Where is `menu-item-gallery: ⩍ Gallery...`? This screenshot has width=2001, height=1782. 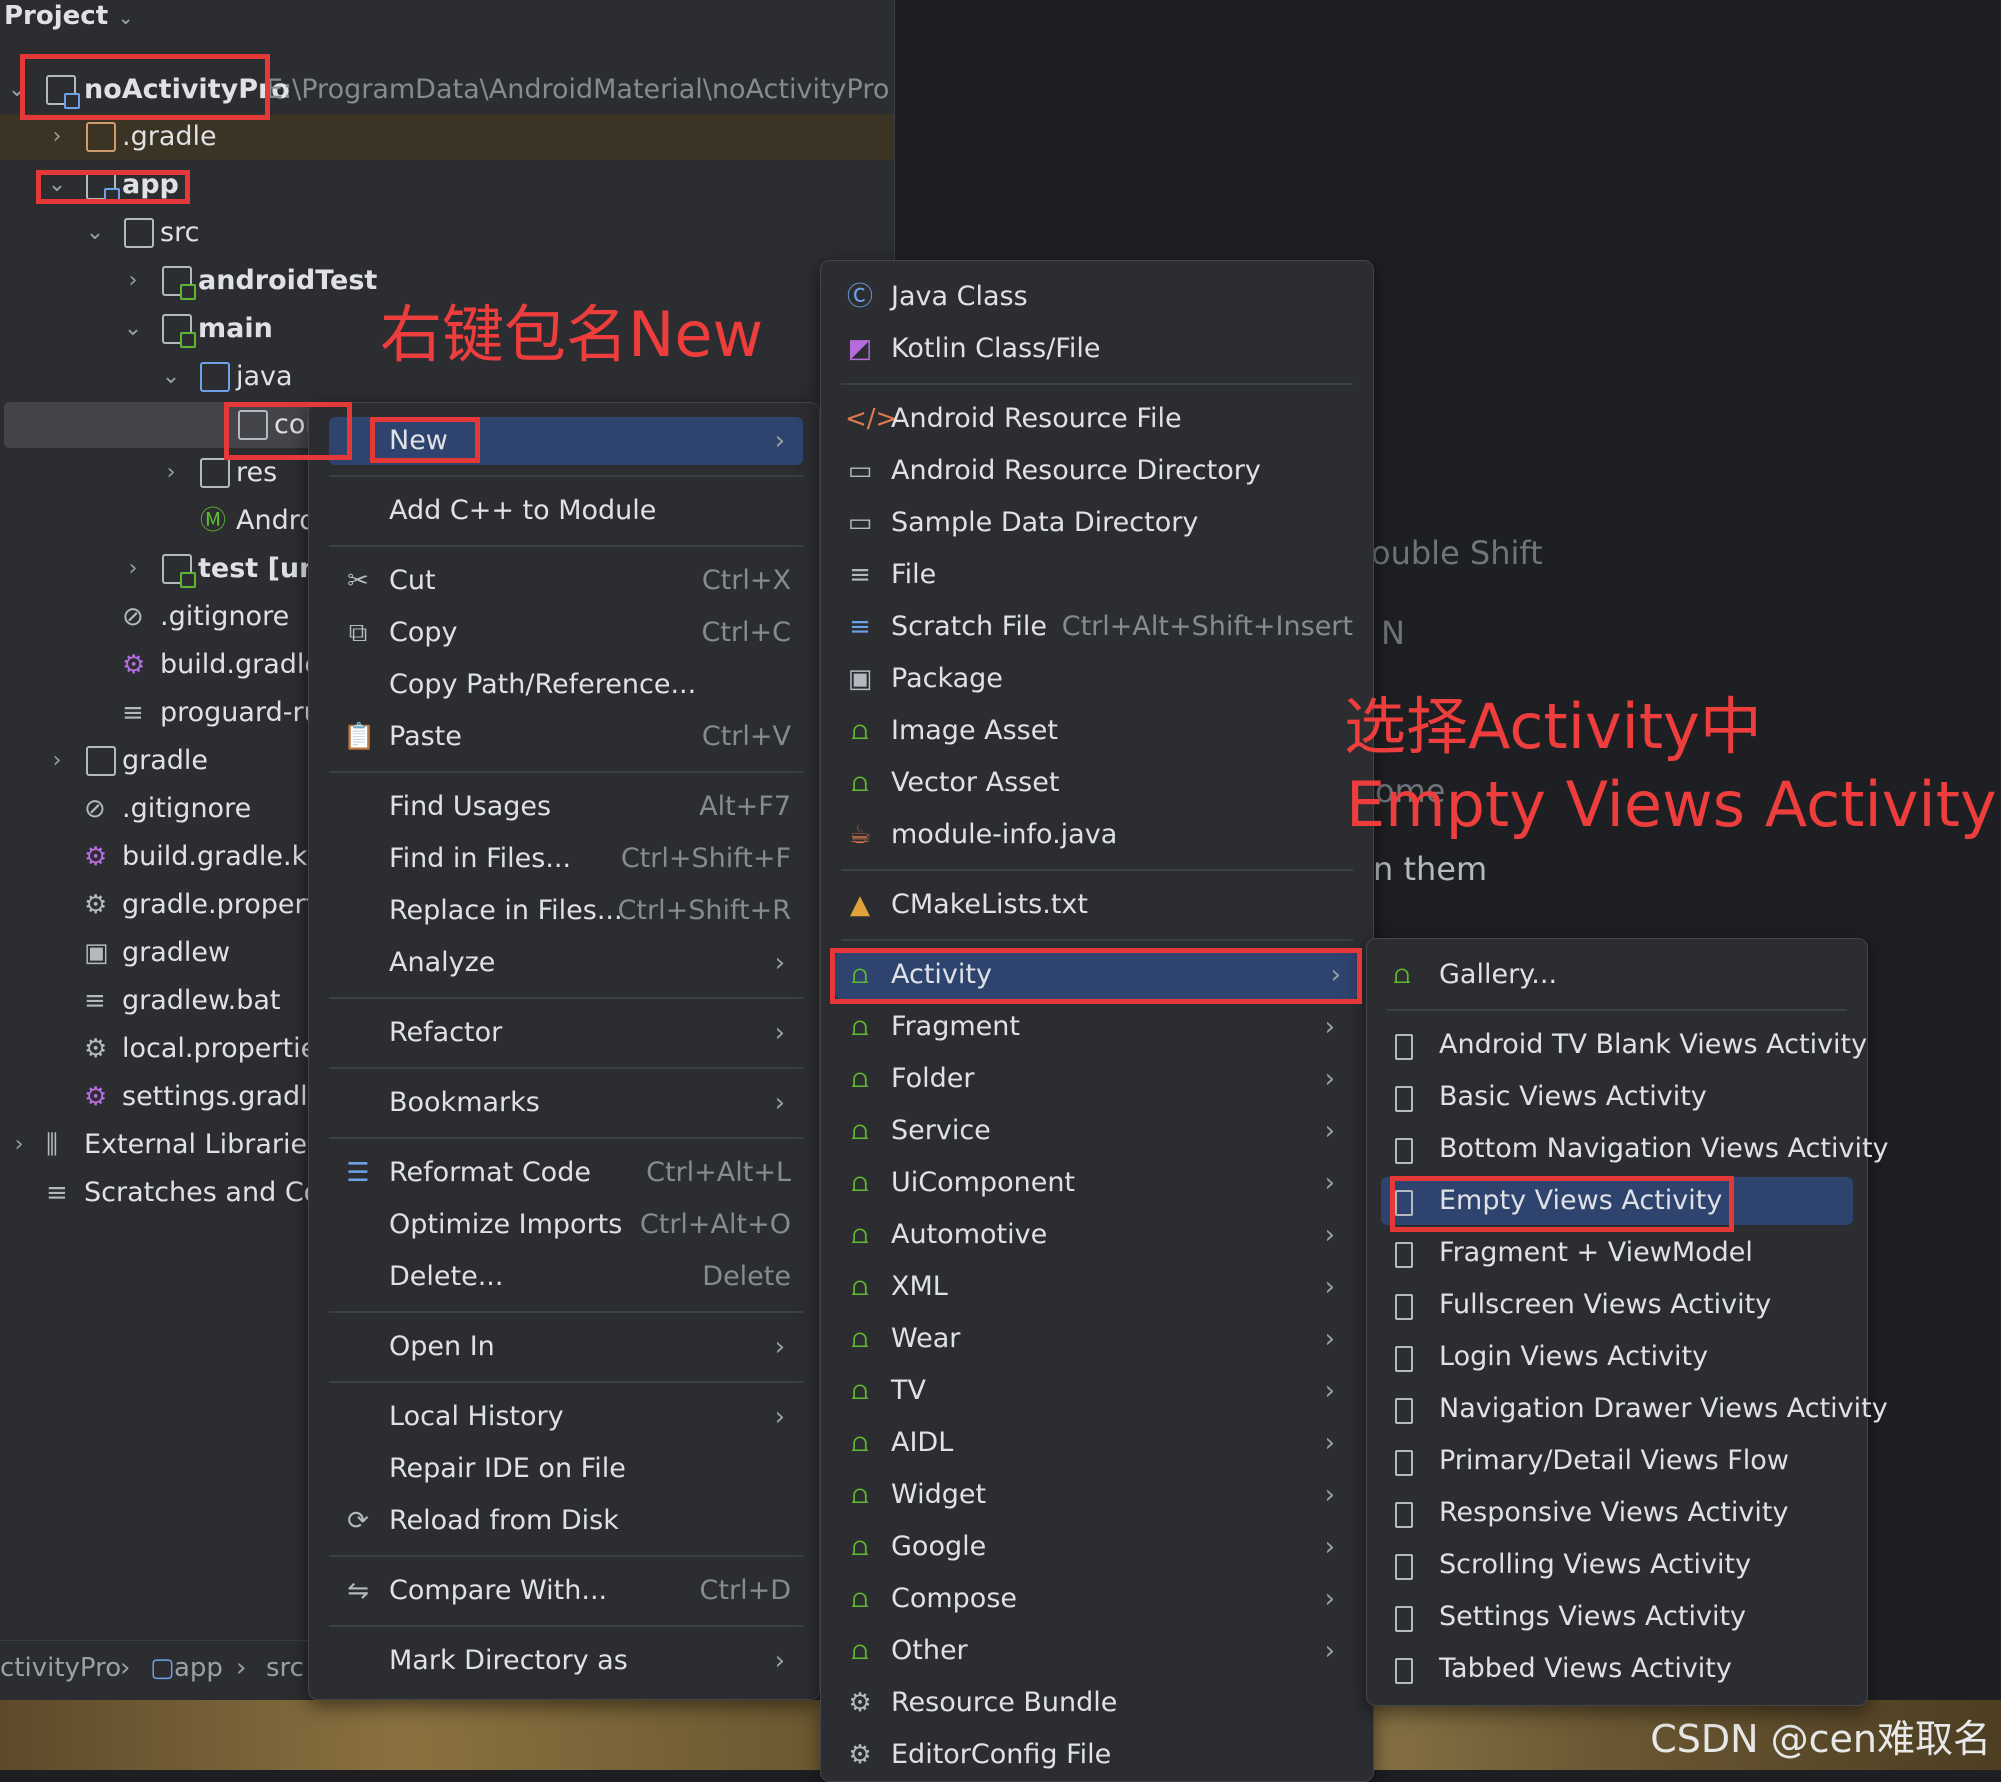
menu-item-gallery: ⩍ Gallery... is located at coordinates (1617, 975).